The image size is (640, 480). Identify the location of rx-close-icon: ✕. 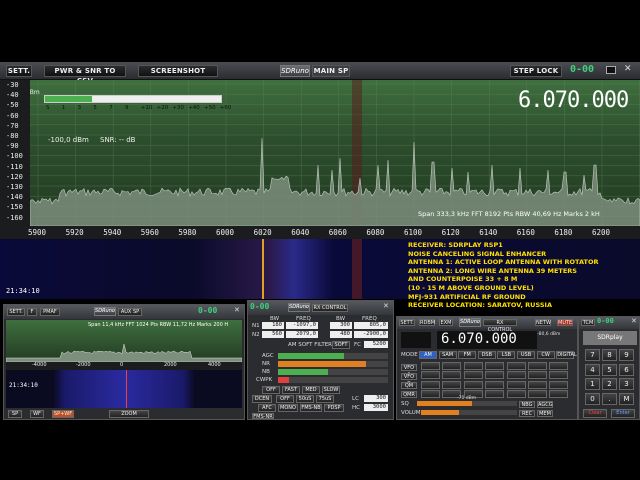
(386, 306).